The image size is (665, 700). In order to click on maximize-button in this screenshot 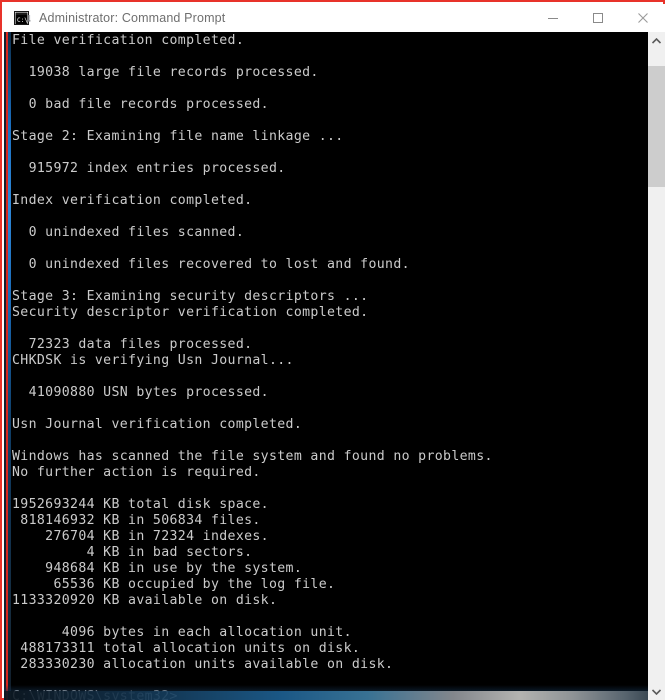, I will do `click(597, 18)`.